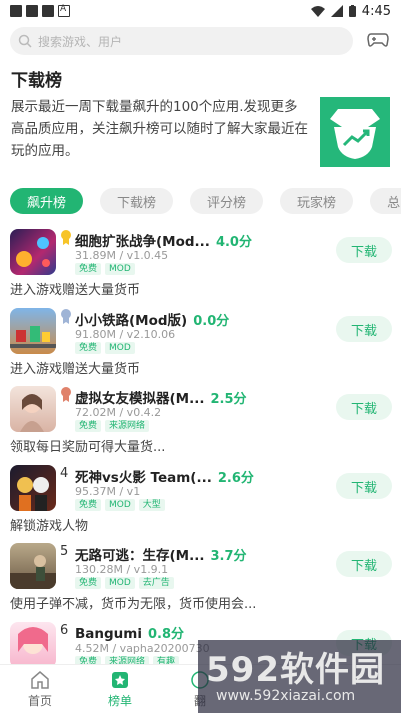 This screenshot has height=713, width=401. What do you see at coordinates (64, 473) in the screenshot?
I see `rank-number: 4` at bounding box center [64, 473].